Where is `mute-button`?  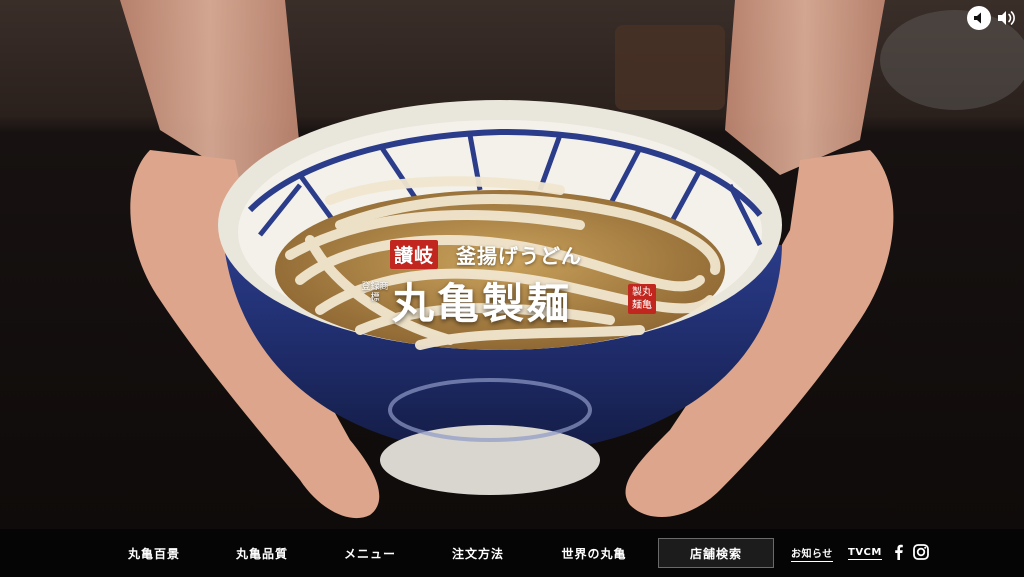 mute-button is located at coordinates (979, 18).